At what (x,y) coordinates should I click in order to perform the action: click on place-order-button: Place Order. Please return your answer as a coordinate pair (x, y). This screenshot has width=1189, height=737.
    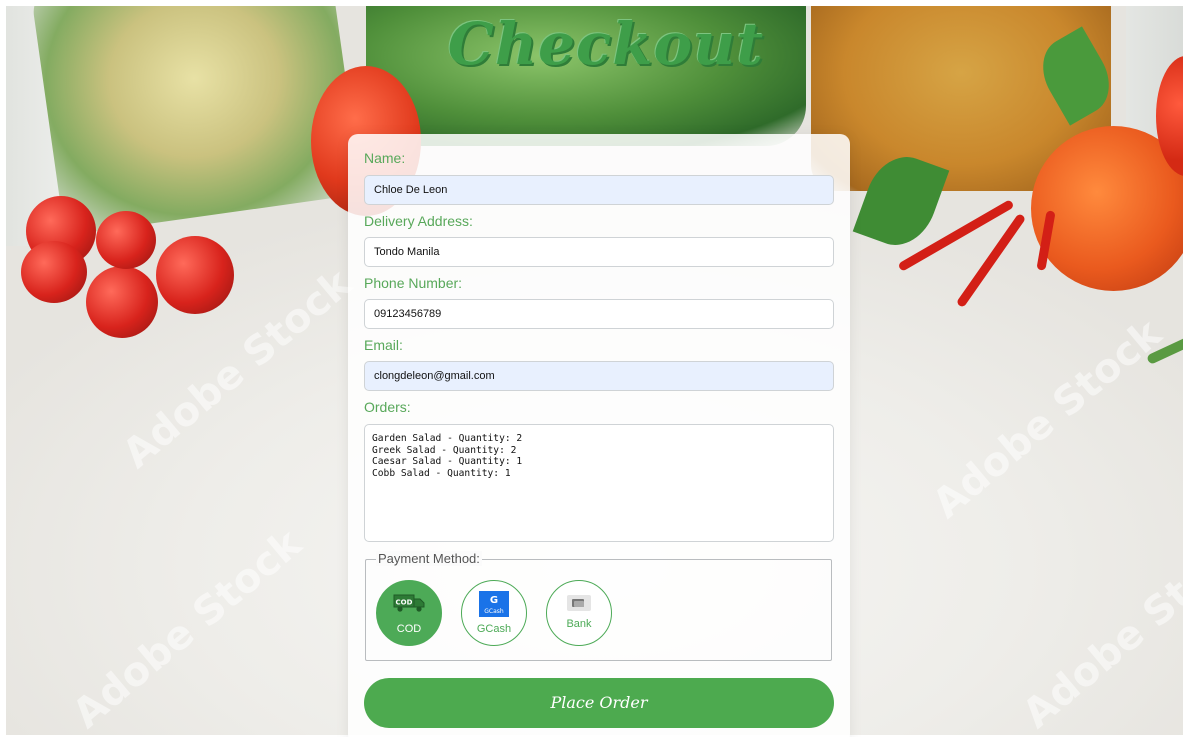
    Looking at the image, I should click on (599, 703).